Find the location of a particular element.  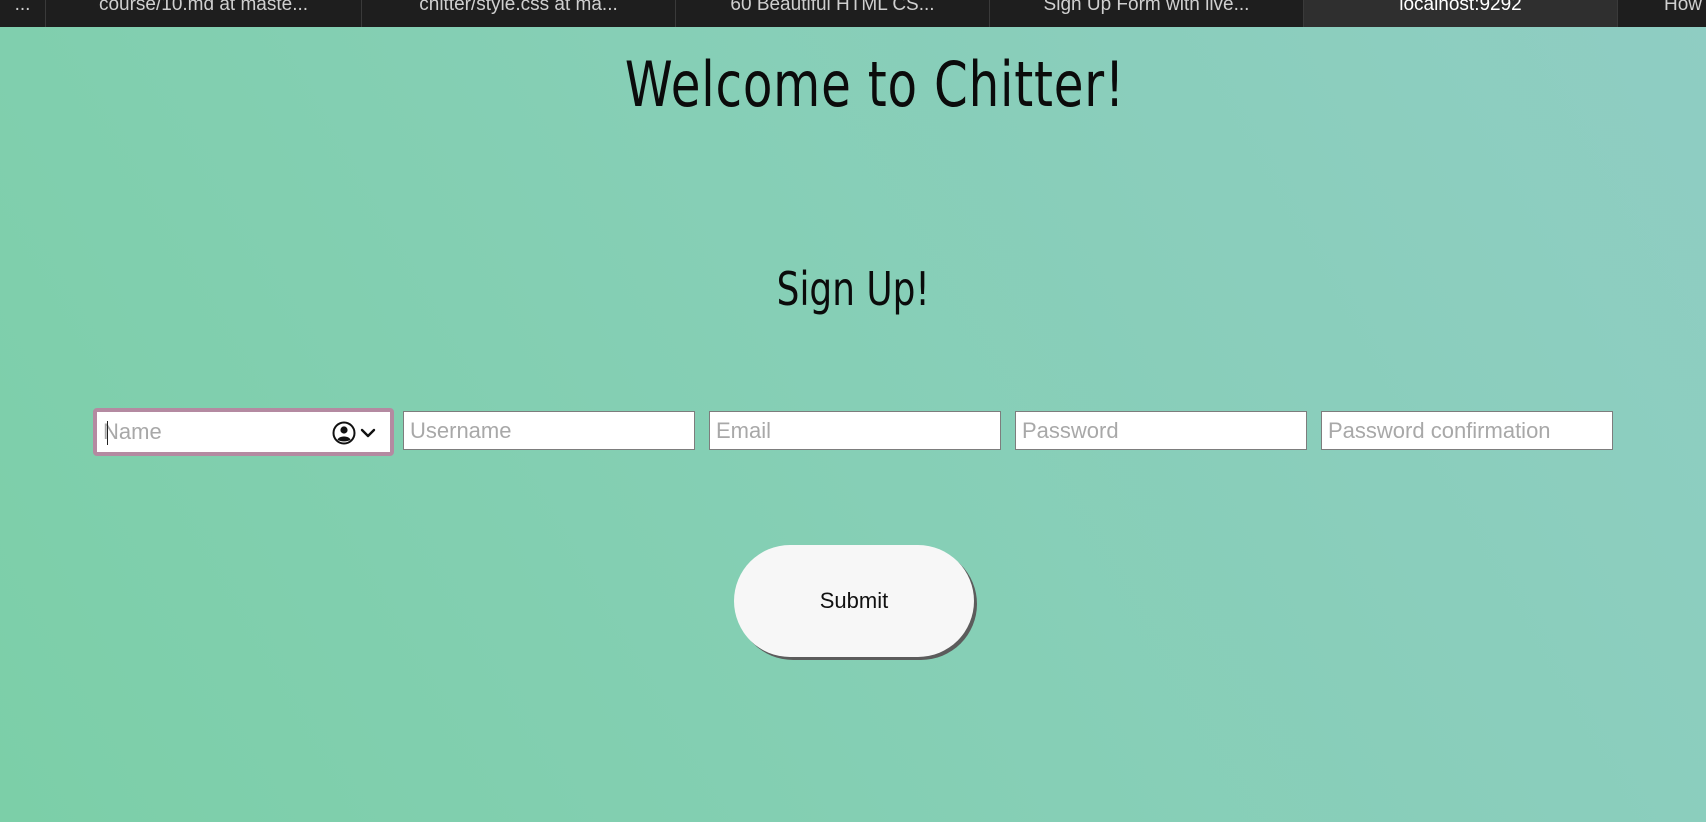

text-caret is located at coordinates (107, 433).